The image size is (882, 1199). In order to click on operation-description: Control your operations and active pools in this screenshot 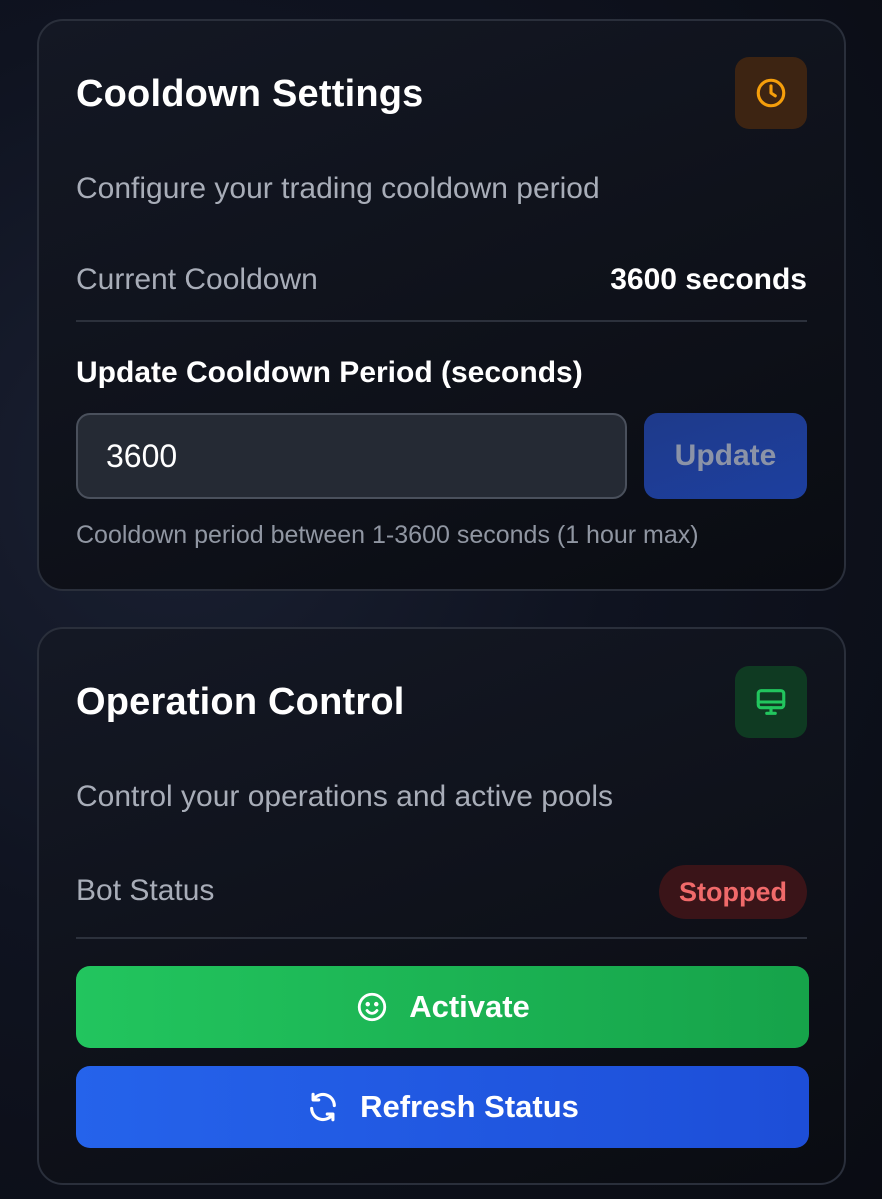, I will do `click(344, 796)`.